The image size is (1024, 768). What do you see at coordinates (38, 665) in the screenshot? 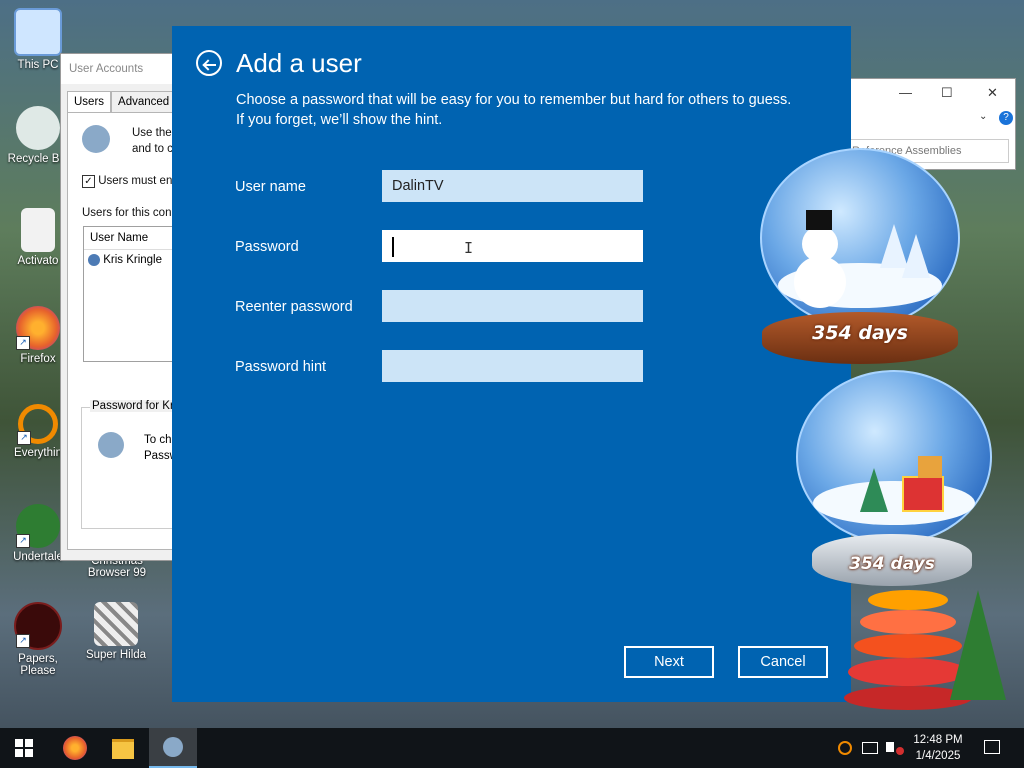
I see `desktop-icon-label: Papers, Please` at bounding box center [38, 665].